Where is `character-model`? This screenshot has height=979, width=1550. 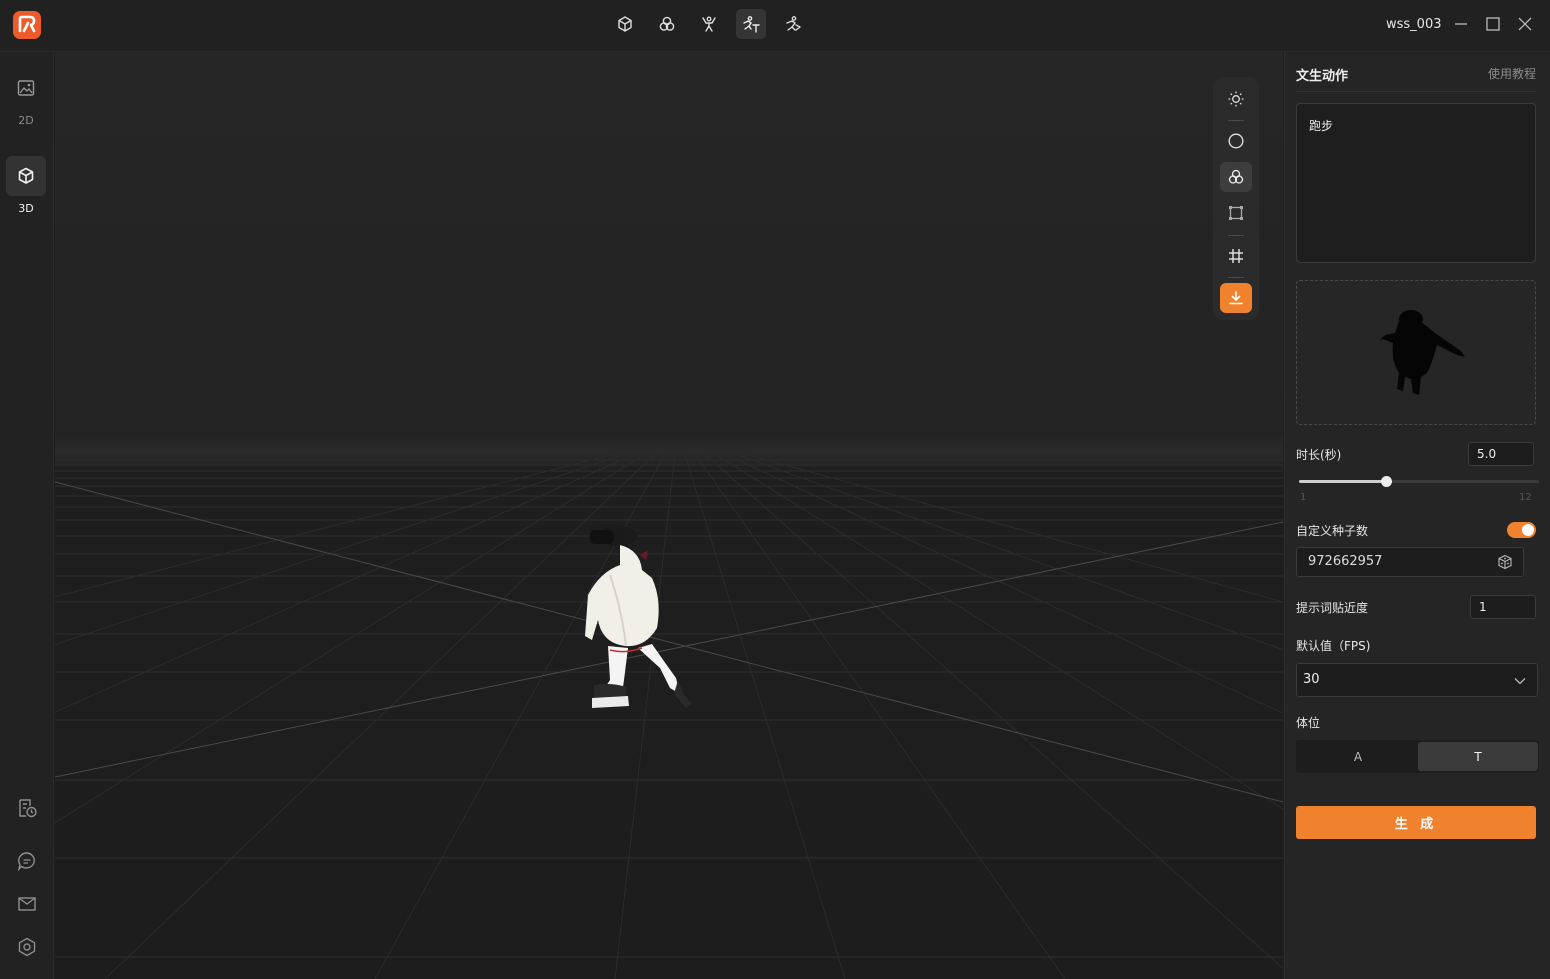 character-model is located at coordinates (638, 617).